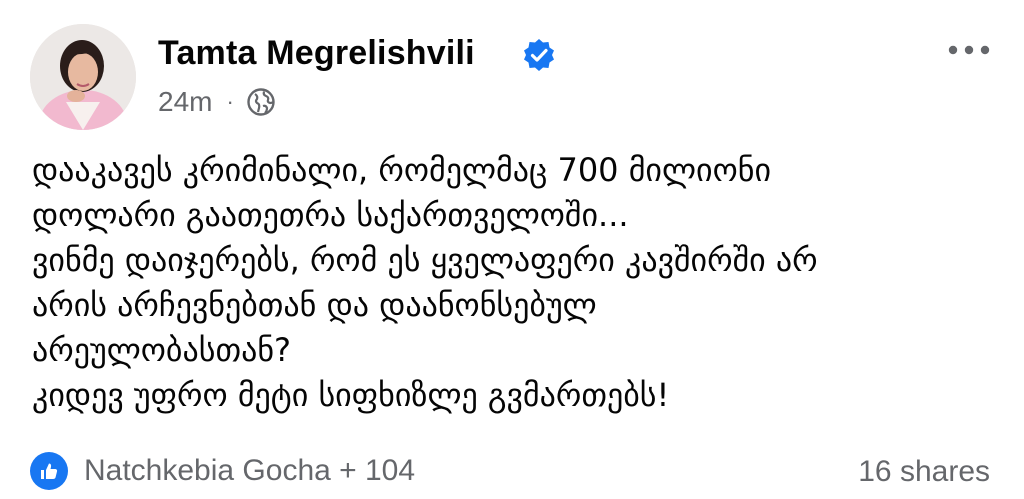 The width and height of the screenshot is (1024, 499). Describe the element at coordinates (402, 170) in the screenshot. I see `post-text-line: დააკავეს კრიმინალი, რომელმაც 700 მილიონი` at that location.